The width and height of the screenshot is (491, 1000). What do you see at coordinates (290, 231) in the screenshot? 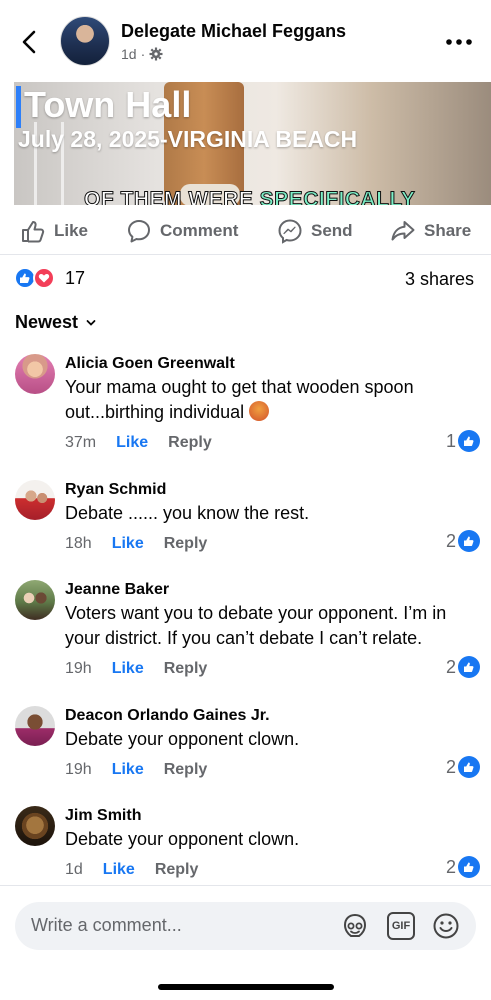
I see `messenger-icon` at bounding box center [290, 231].